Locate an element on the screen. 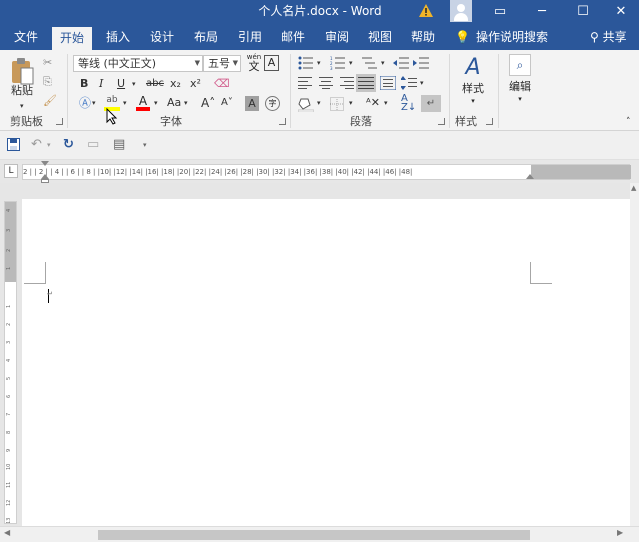  change-case-dropdown-icon: ▾ is located at coordinates (186, 103).